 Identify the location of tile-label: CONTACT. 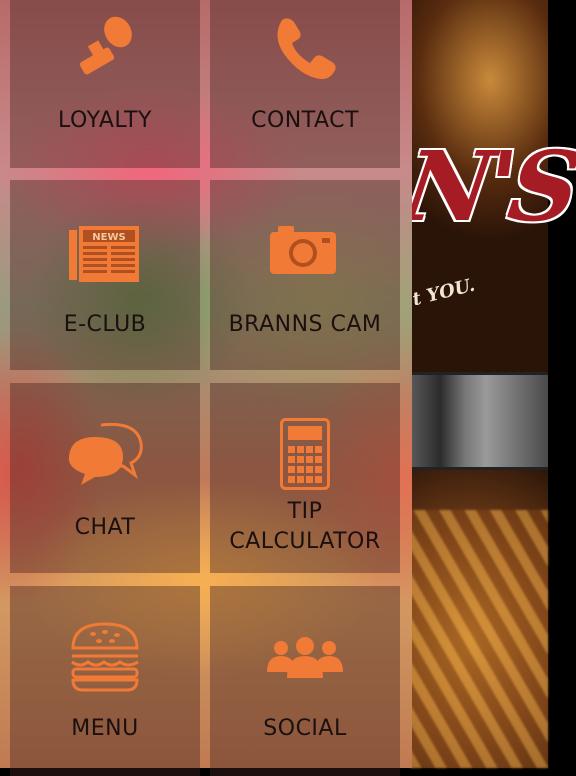
(305, 120).